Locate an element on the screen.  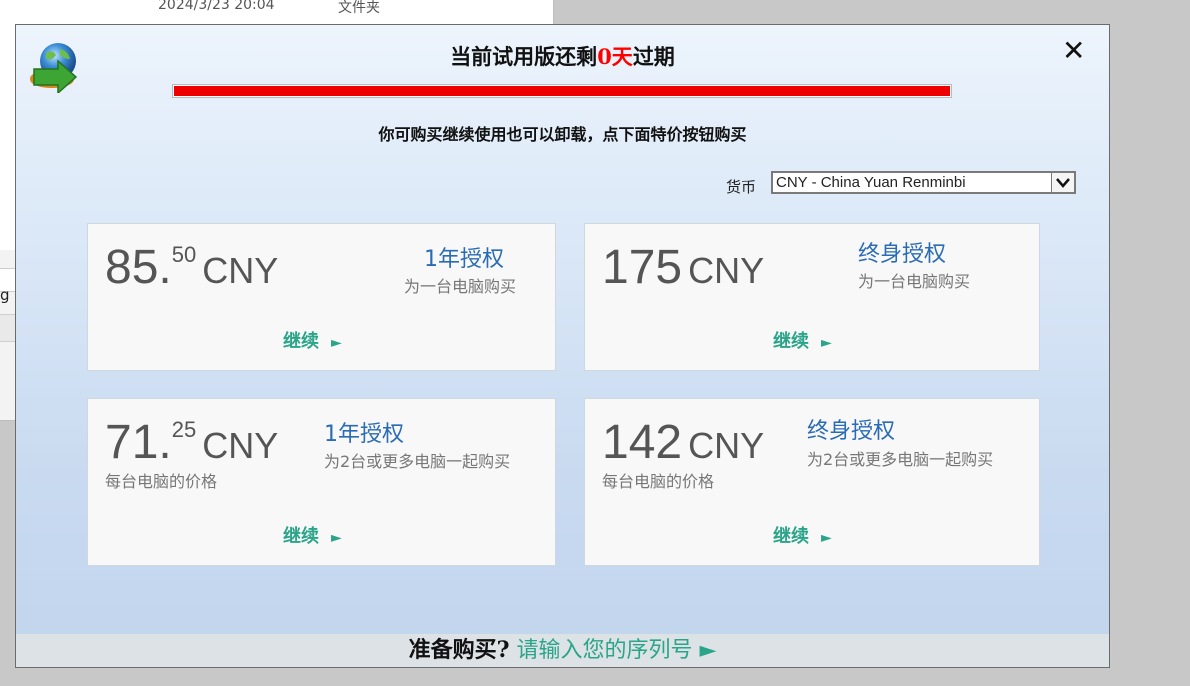
trial-progress-bar is located at coordinates (562, 91).